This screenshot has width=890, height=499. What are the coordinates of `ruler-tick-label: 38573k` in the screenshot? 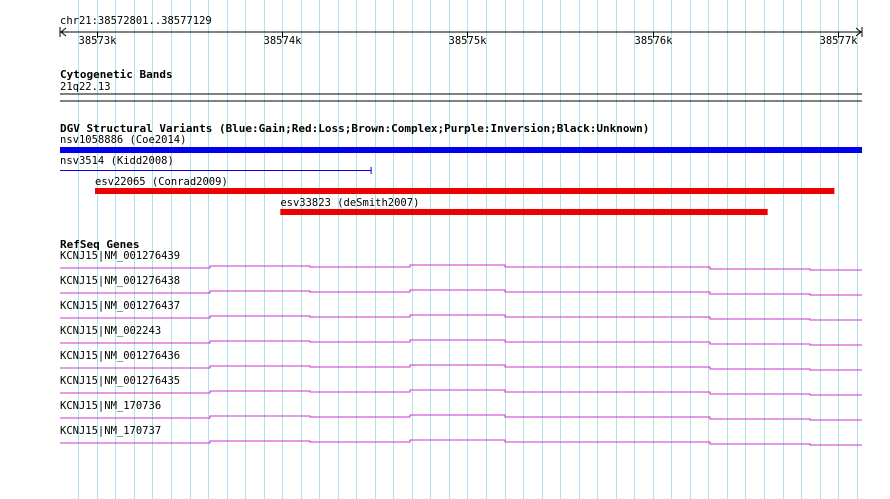 It's located at (98, 41).